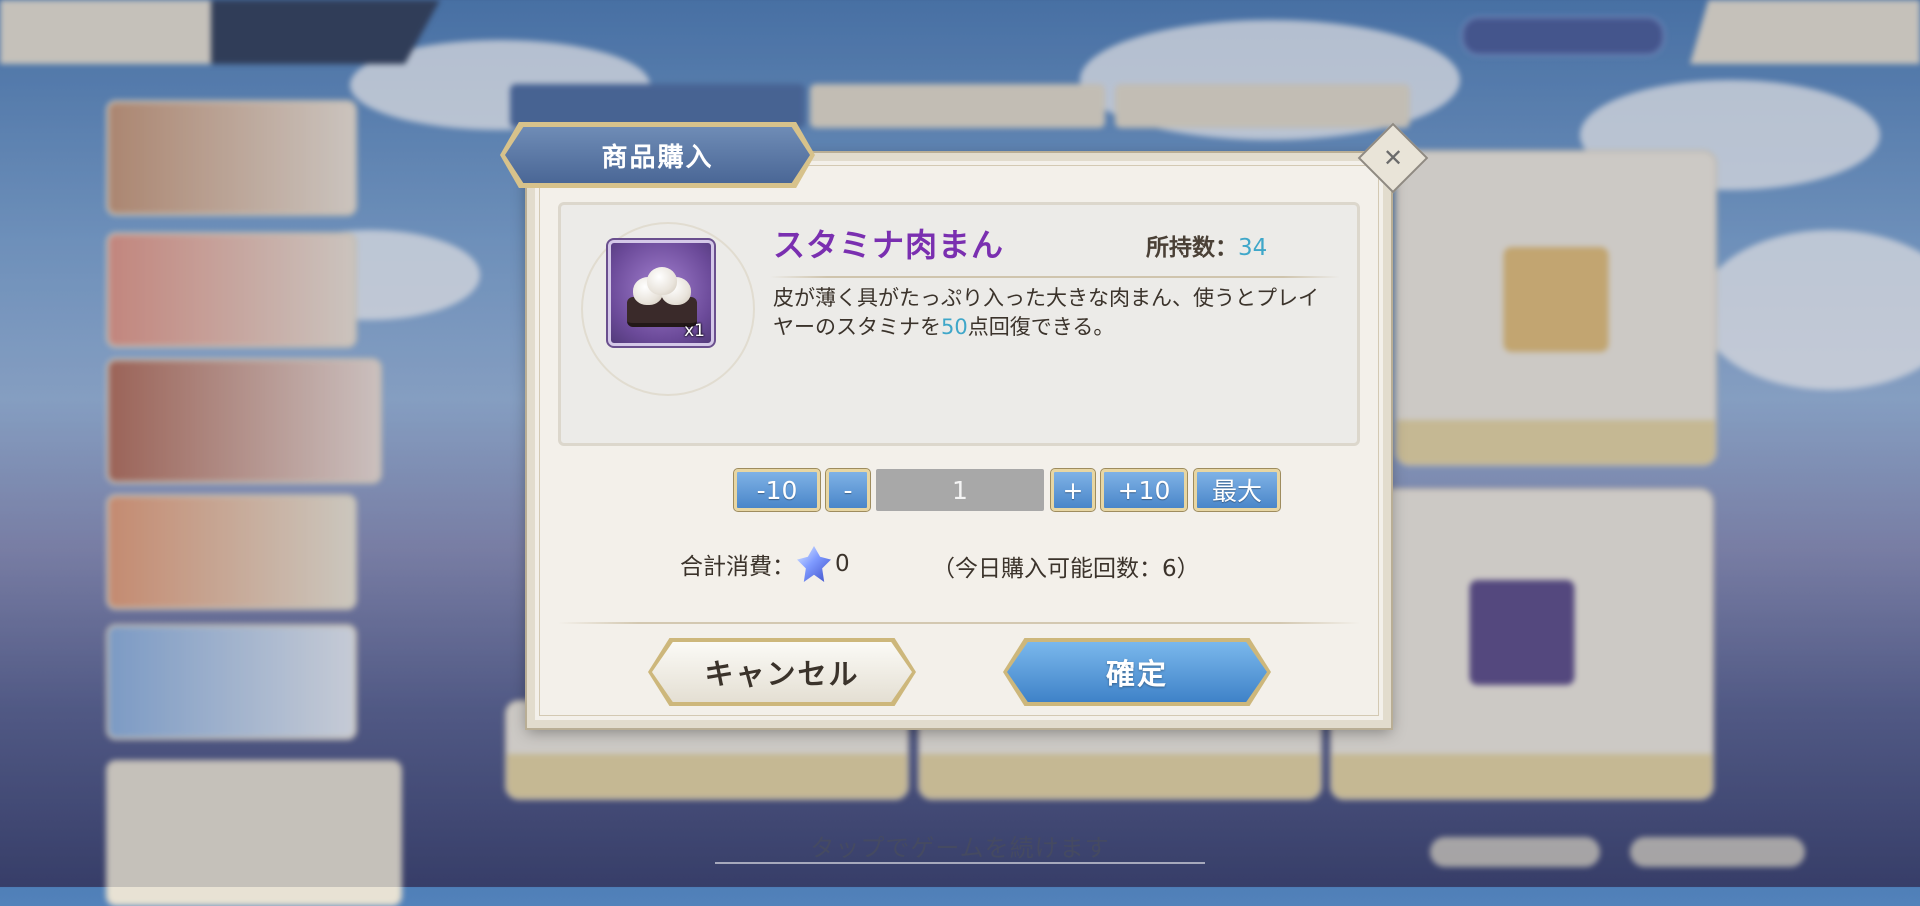  Describe the element at coordinates (959, 623) in the screenshot. I see `action-divider` at that location.